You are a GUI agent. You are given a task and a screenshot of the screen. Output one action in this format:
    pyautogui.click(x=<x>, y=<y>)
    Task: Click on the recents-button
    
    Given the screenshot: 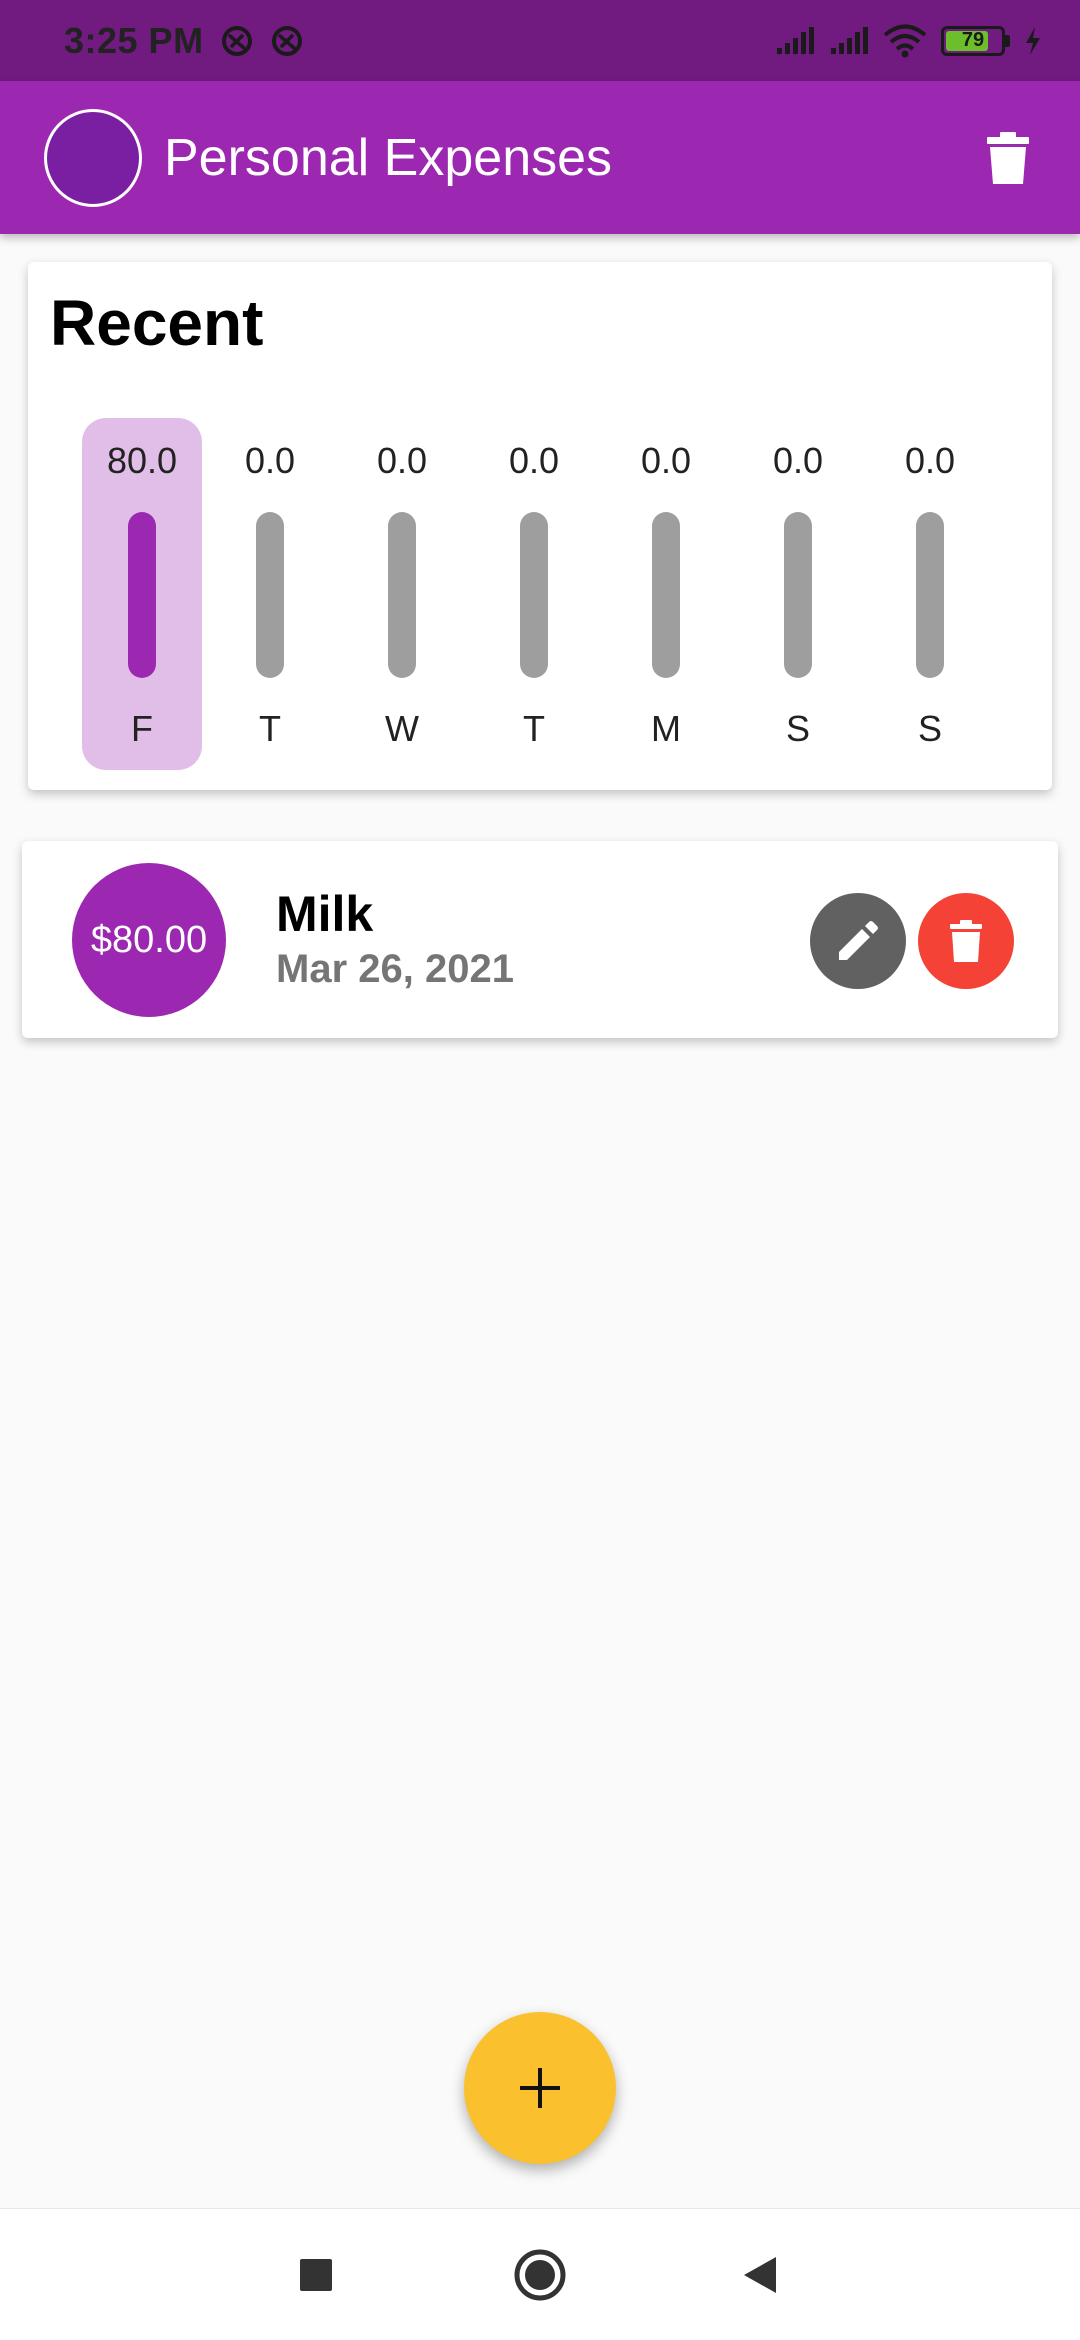 What is the action you would take?
    pyautogui.click(x=316, y=2274)
    